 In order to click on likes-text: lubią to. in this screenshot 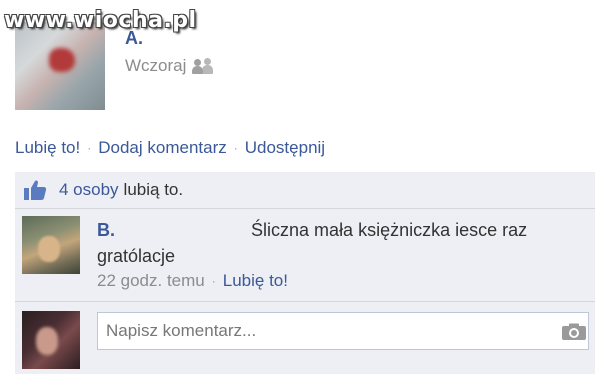, I will do `click(153, 189)`.